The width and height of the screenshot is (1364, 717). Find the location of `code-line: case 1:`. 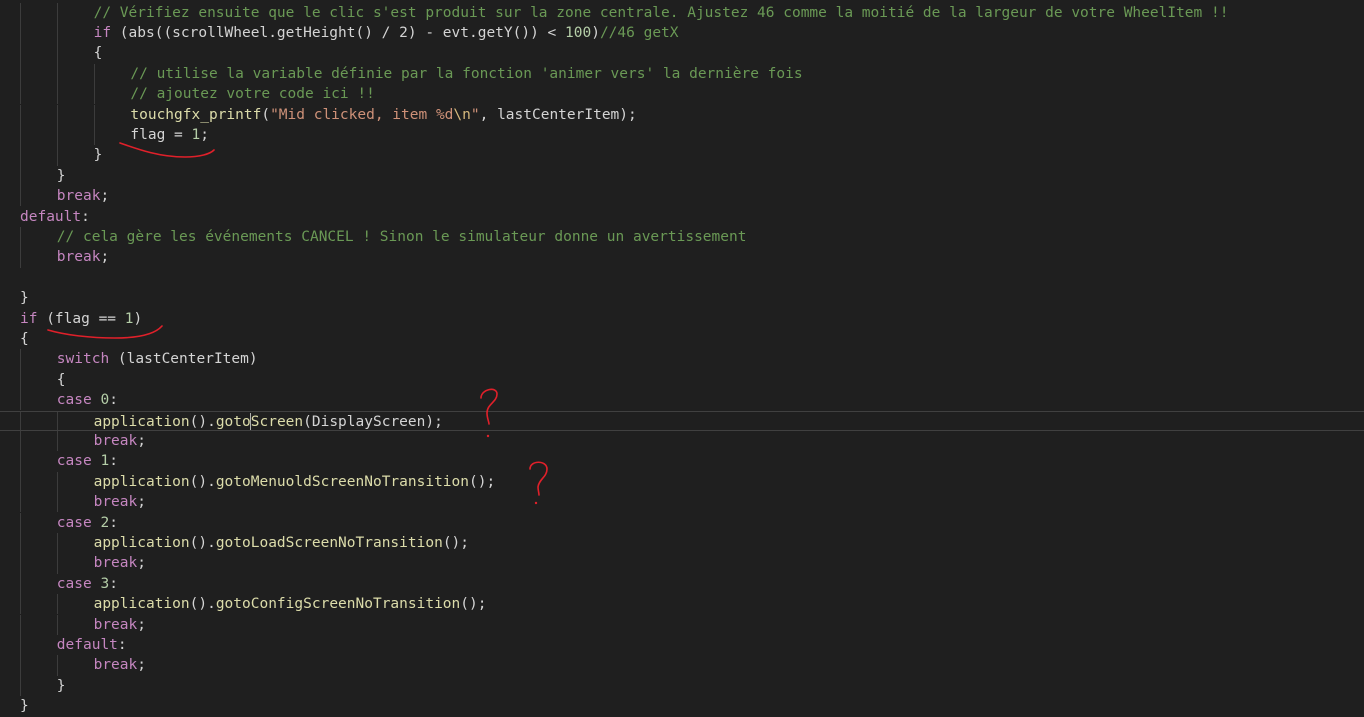

code-line: case 1: is located at coordinates (682, 461).